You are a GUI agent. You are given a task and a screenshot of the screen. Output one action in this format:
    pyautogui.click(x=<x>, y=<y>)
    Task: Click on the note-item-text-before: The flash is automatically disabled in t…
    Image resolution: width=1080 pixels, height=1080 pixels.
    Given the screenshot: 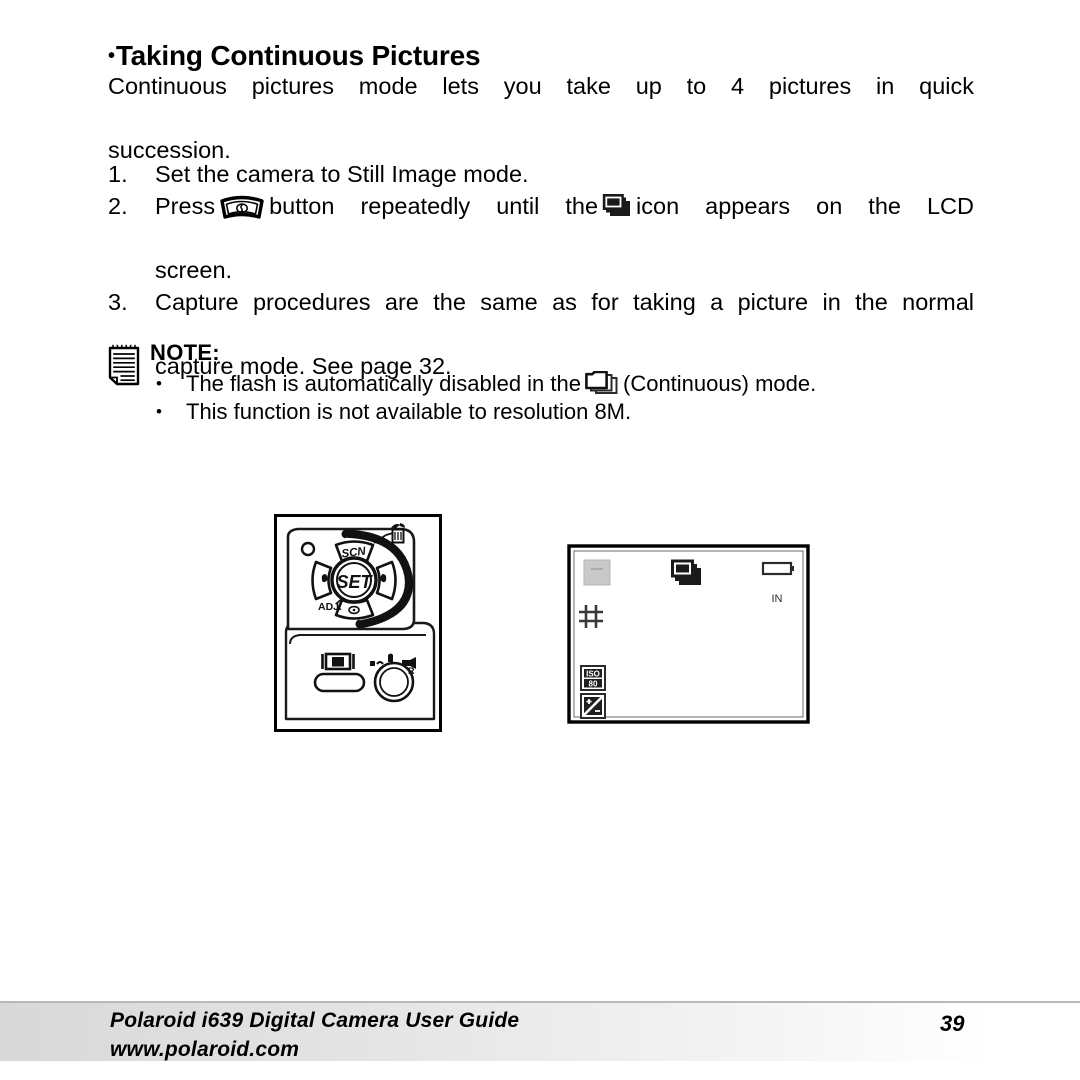 What is the action you would take?
    pyautogui.click(x=383, y=383)
    